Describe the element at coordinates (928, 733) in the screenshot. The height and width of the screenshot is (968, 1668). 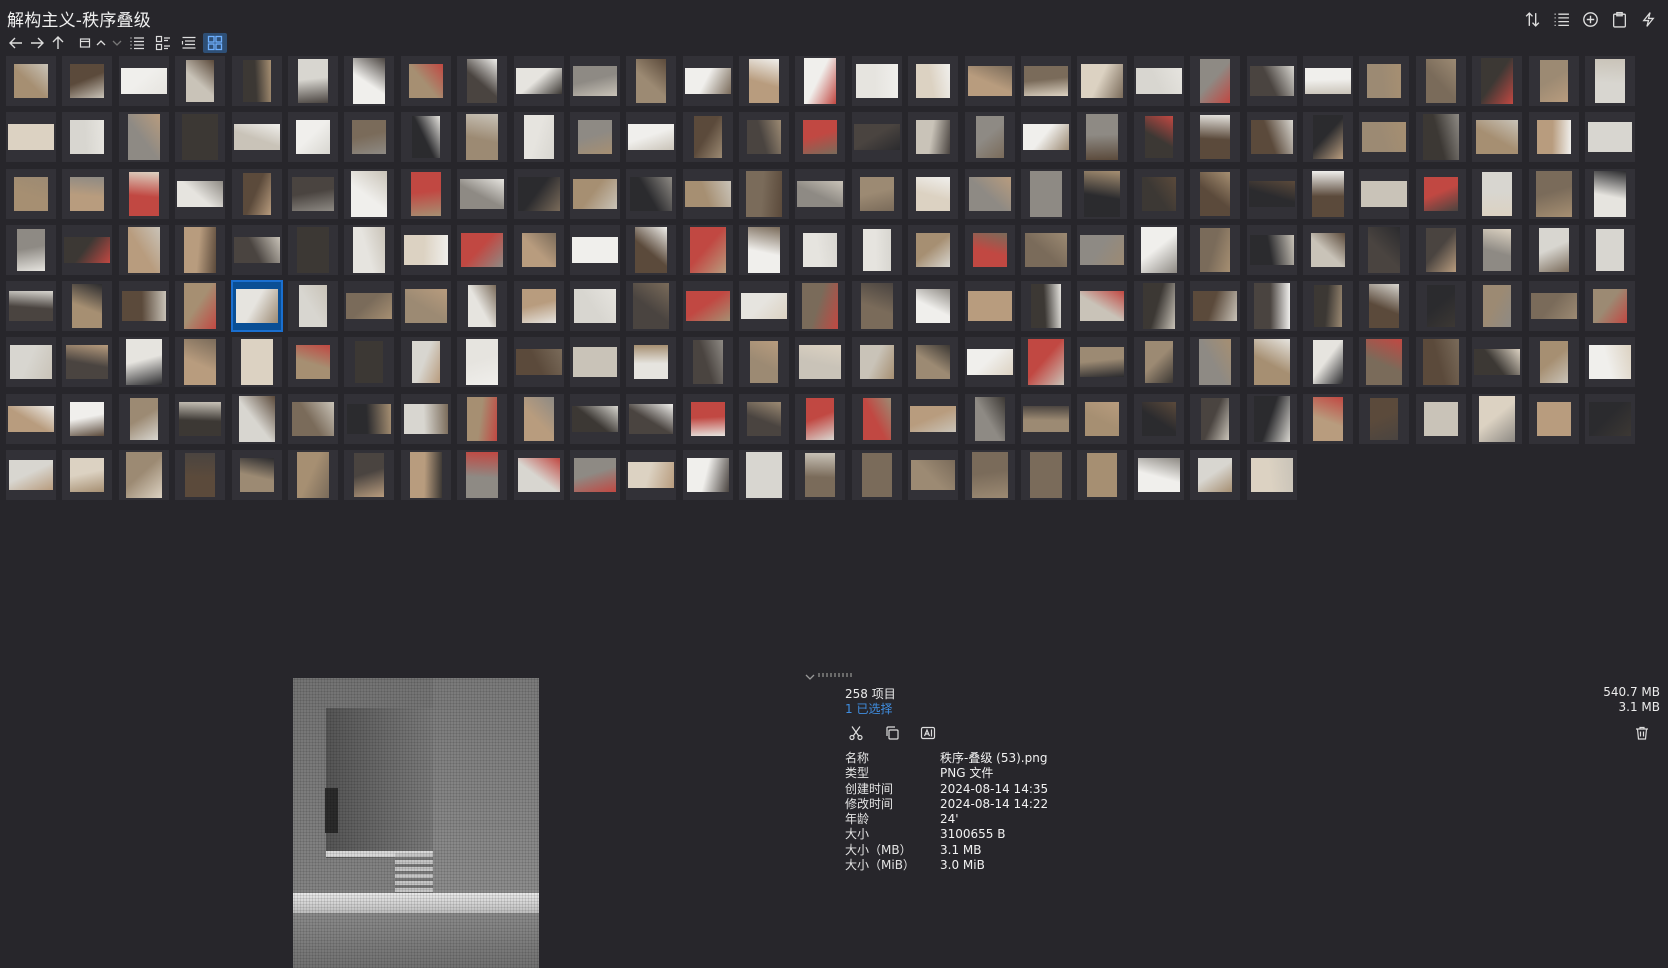
I see `rename-button` at that location.